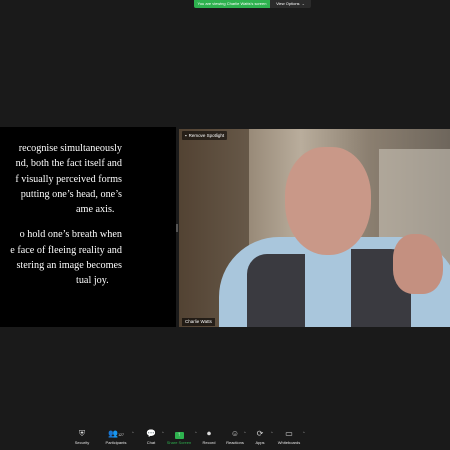 This screenshot has width=450, height=450. Describe the element at coordinates (303, 3) in the screenshot. I see `chevron-down-icon: ⌄` at that location.